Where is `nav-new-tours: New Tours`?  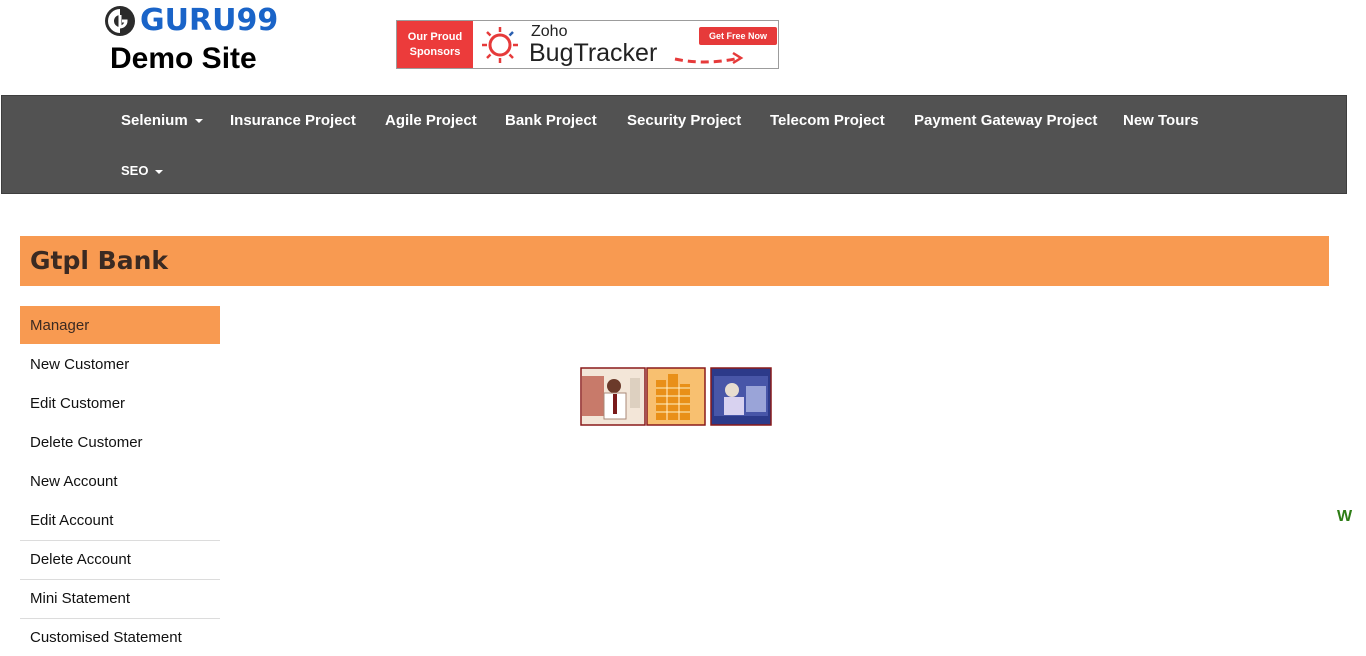 nav-new-tours: New Tours is located at coordinates (1161, 120).